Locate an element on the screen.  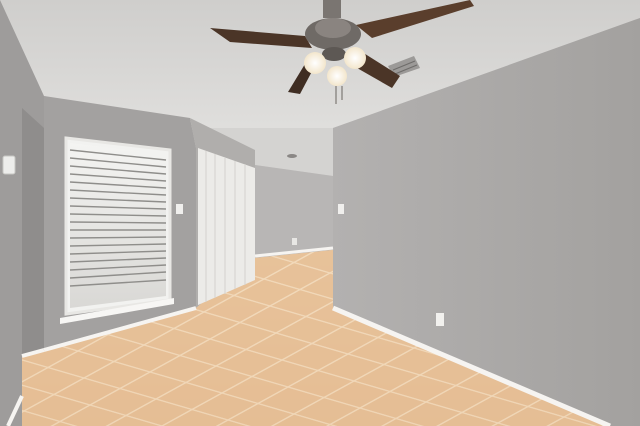
wall-outlet-icon is located at coordinates (440, 319).